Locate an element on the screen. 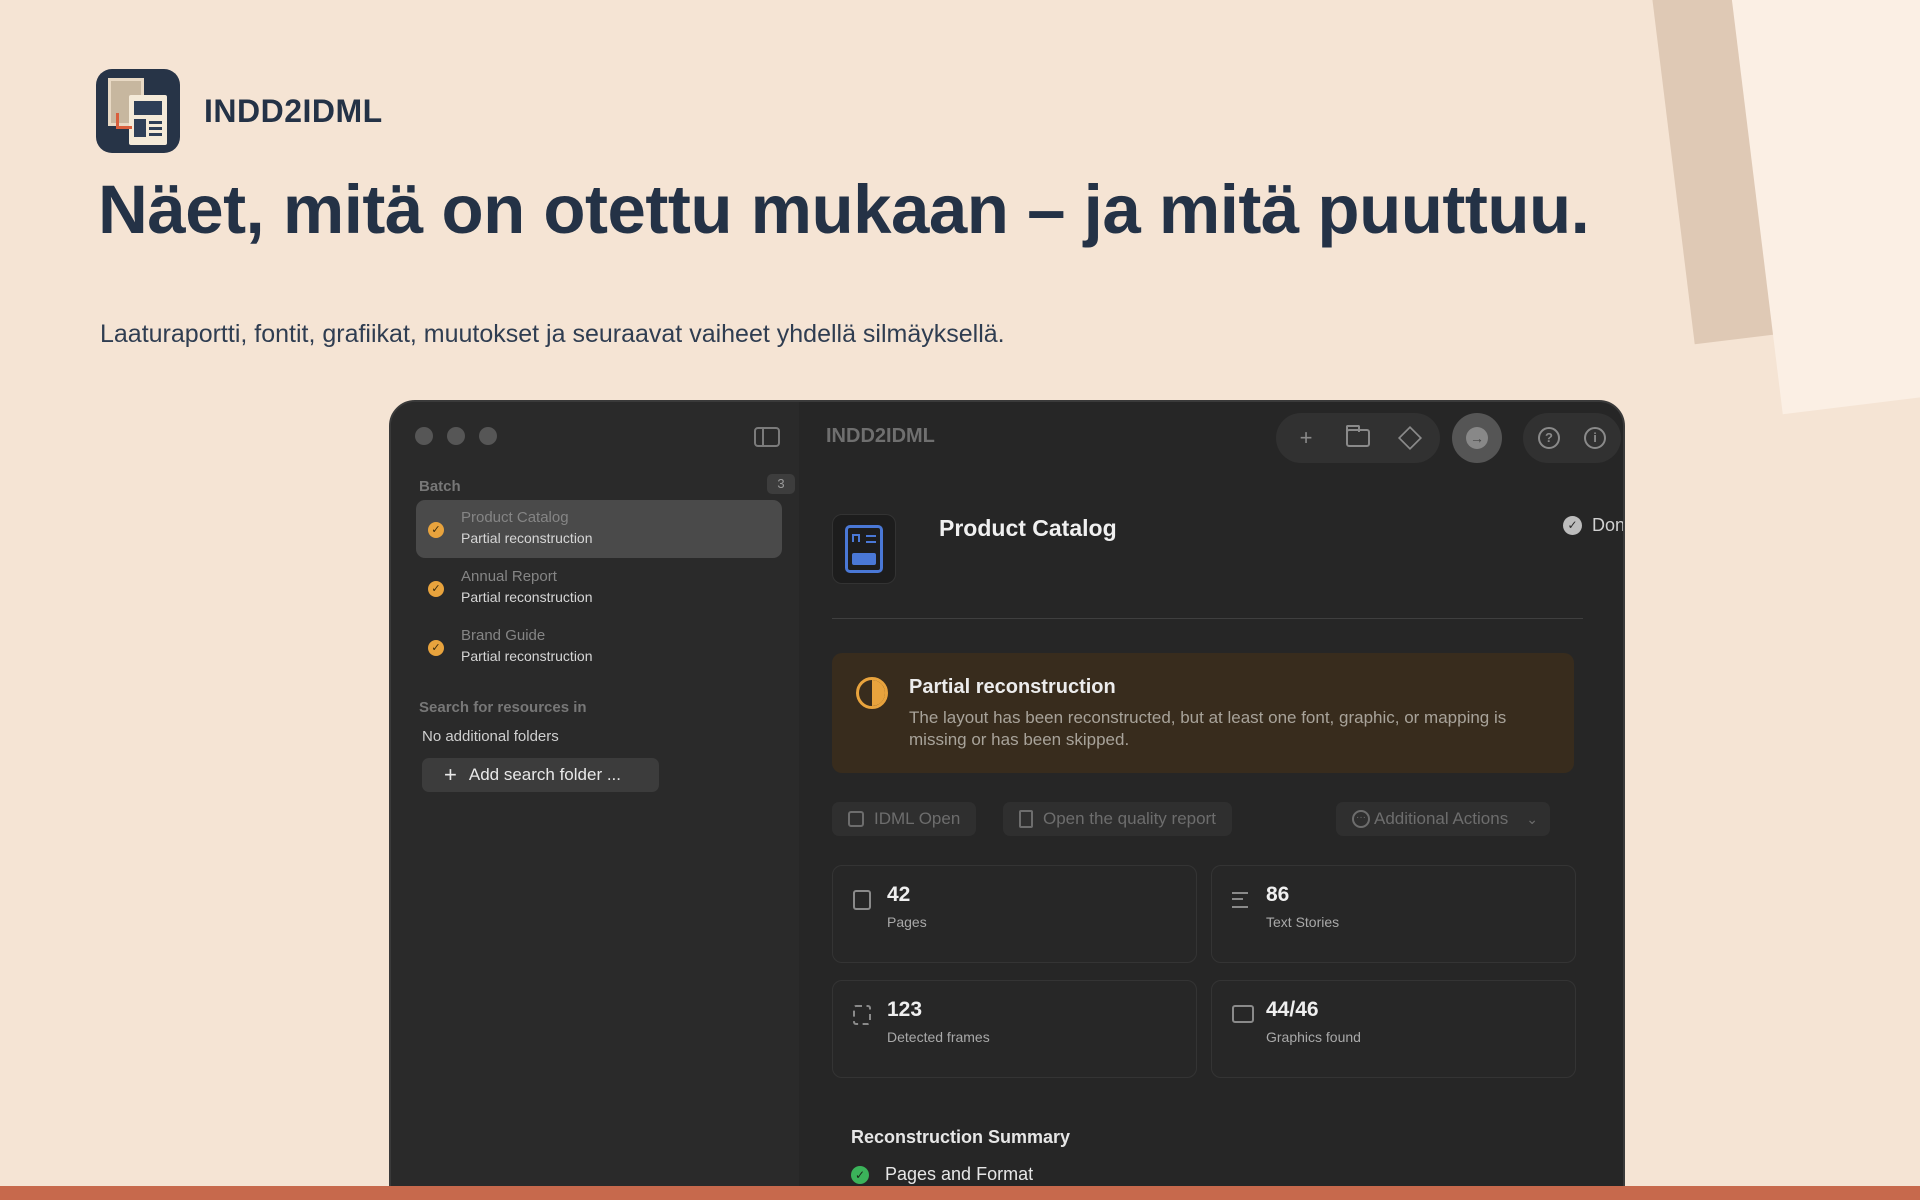 Image resolution: width=1920 pixels, height=1200 pixels. batch-item-brand-guide: ✓ Brand Guide Partial reconstruction is located at coordinates (599, 647).